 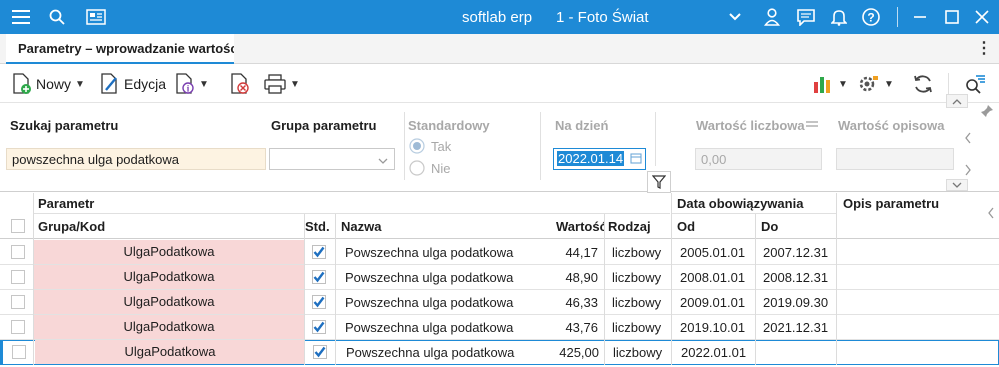 I want to click on header-grupa-kod: Grupa/Kod, so click(x=71, y=226).